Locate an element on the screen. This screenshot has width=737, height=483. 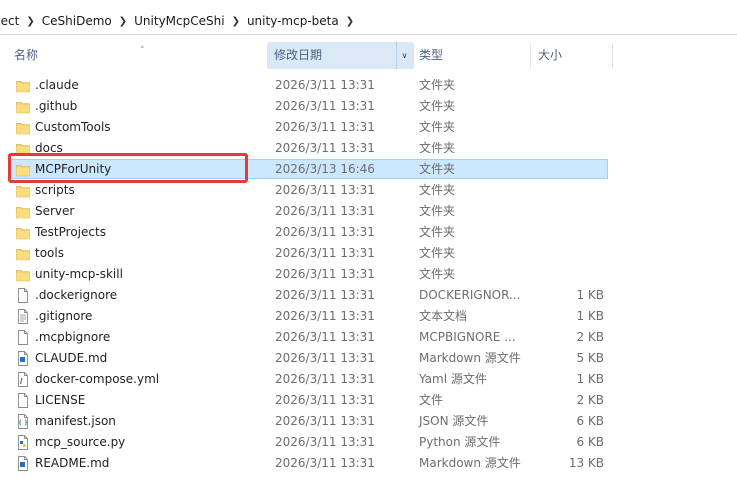
file-name: CustomTools is located at coordinates (73, 127).